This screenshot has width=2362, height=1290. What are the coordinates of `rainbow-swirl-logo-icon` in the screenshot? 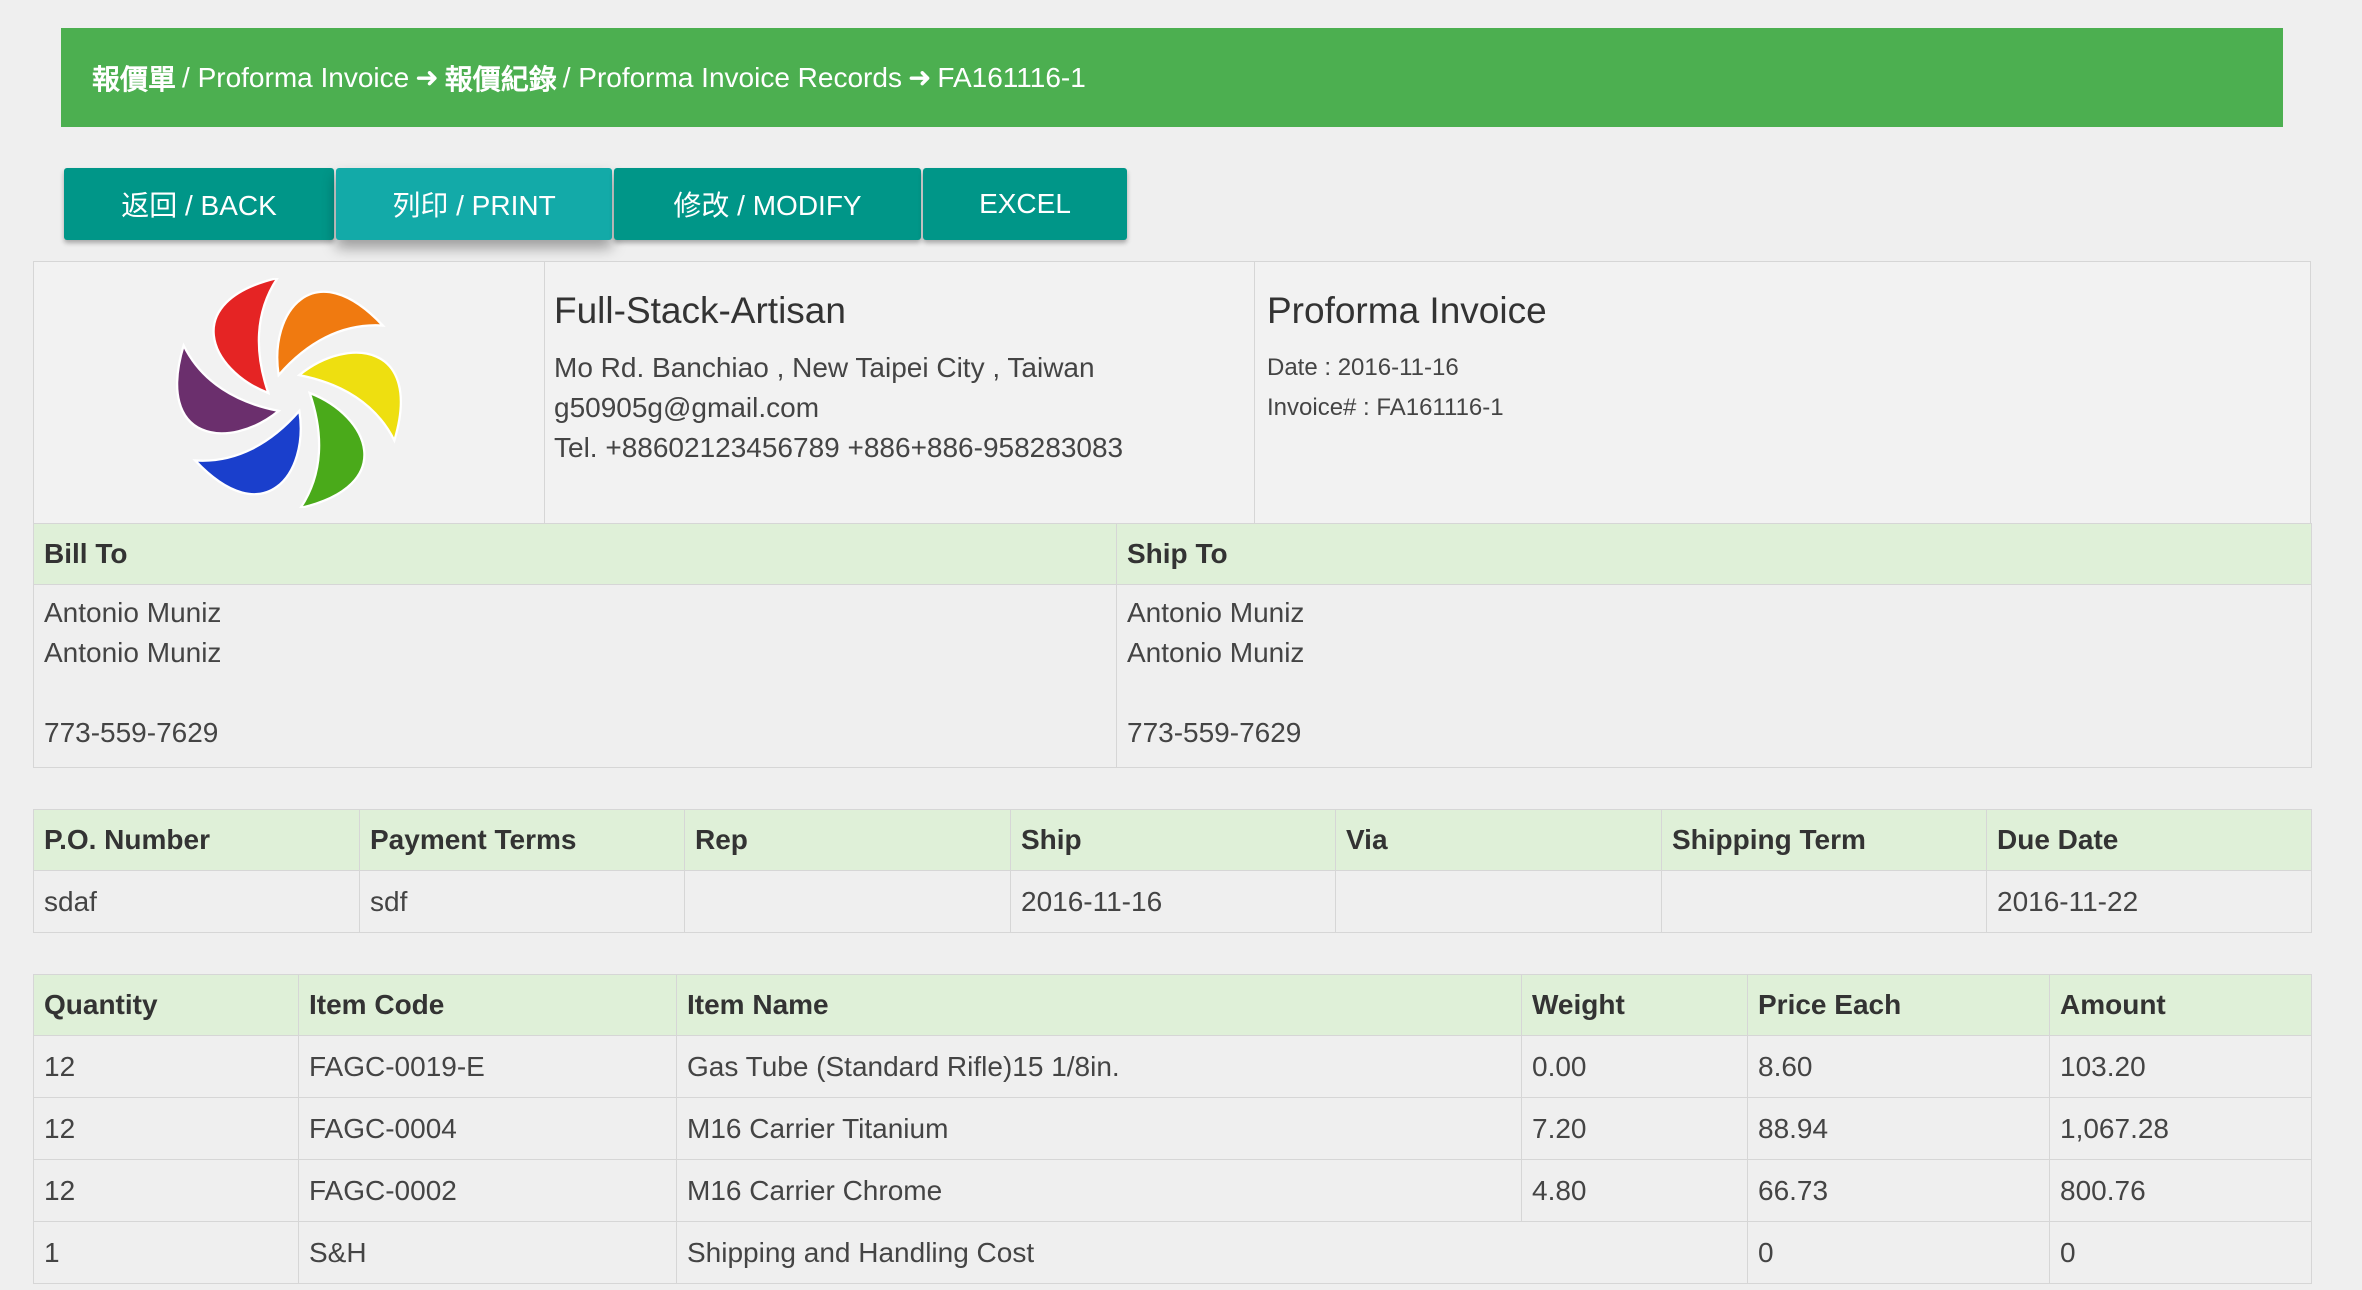 It's located at (289, 392).